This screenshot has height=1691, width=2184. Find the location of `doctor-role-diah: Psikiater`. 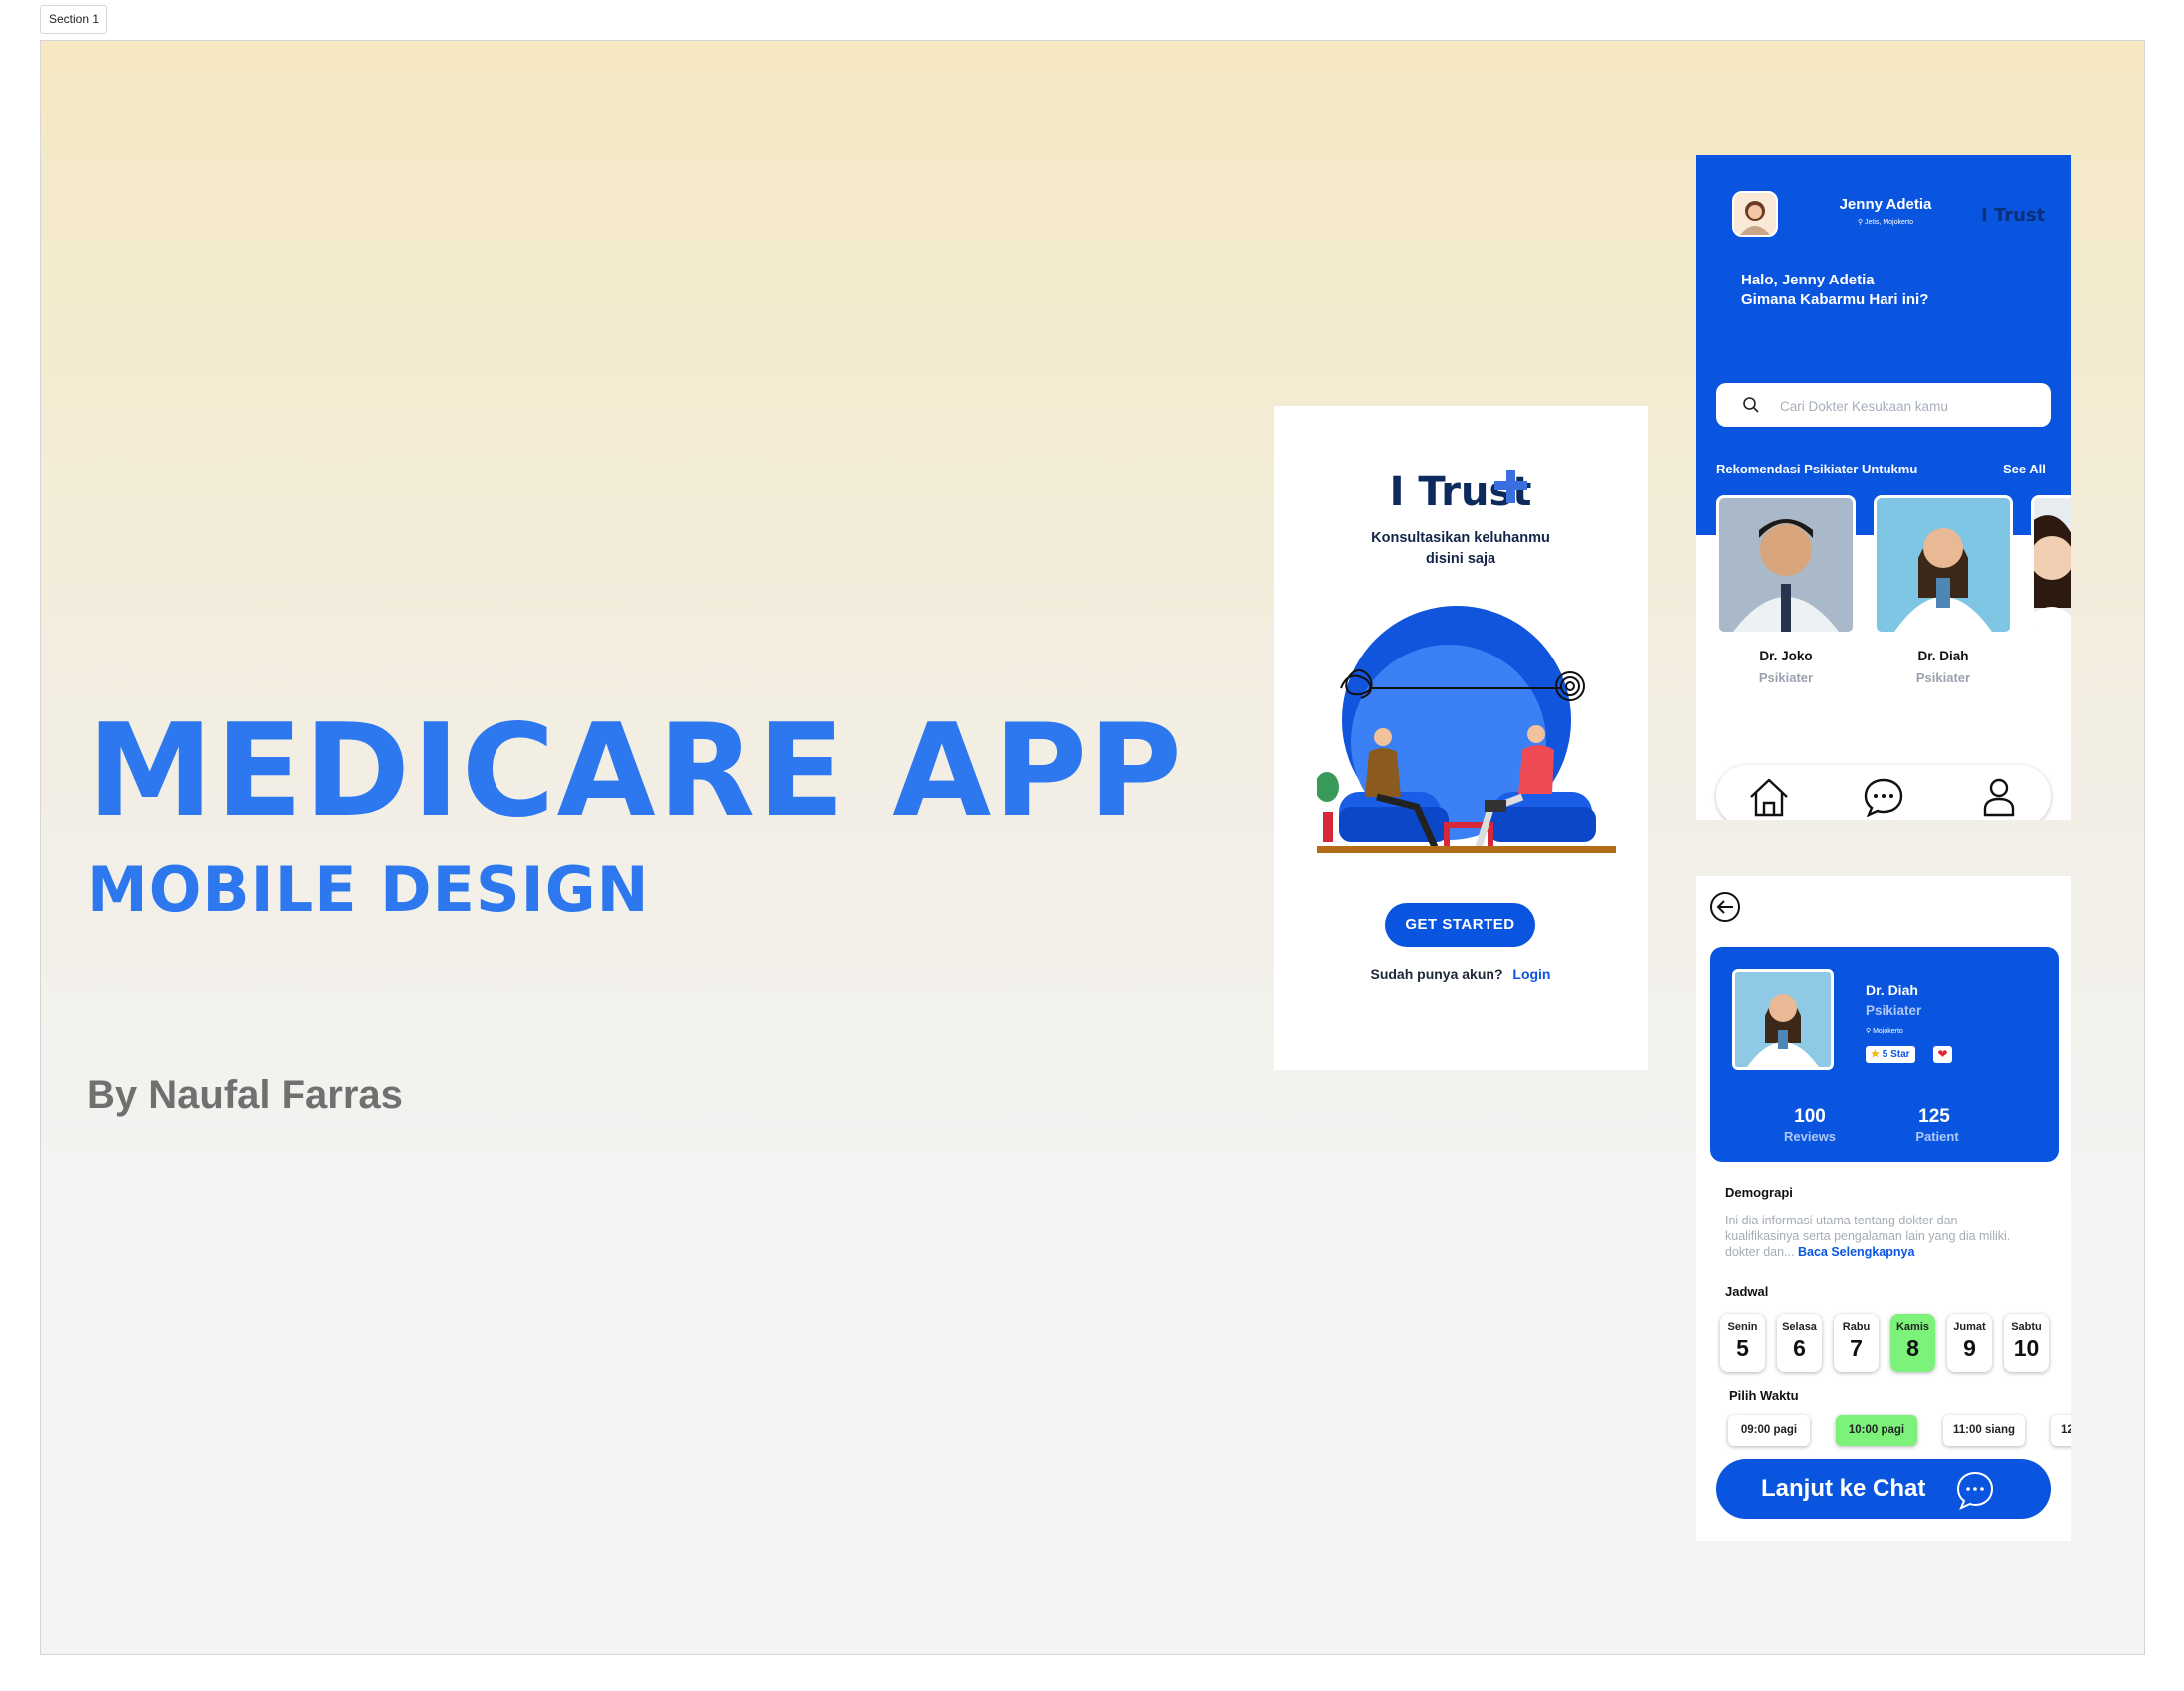

doctor-role-diah: Psikiater is located at coordinates (1943, 678).